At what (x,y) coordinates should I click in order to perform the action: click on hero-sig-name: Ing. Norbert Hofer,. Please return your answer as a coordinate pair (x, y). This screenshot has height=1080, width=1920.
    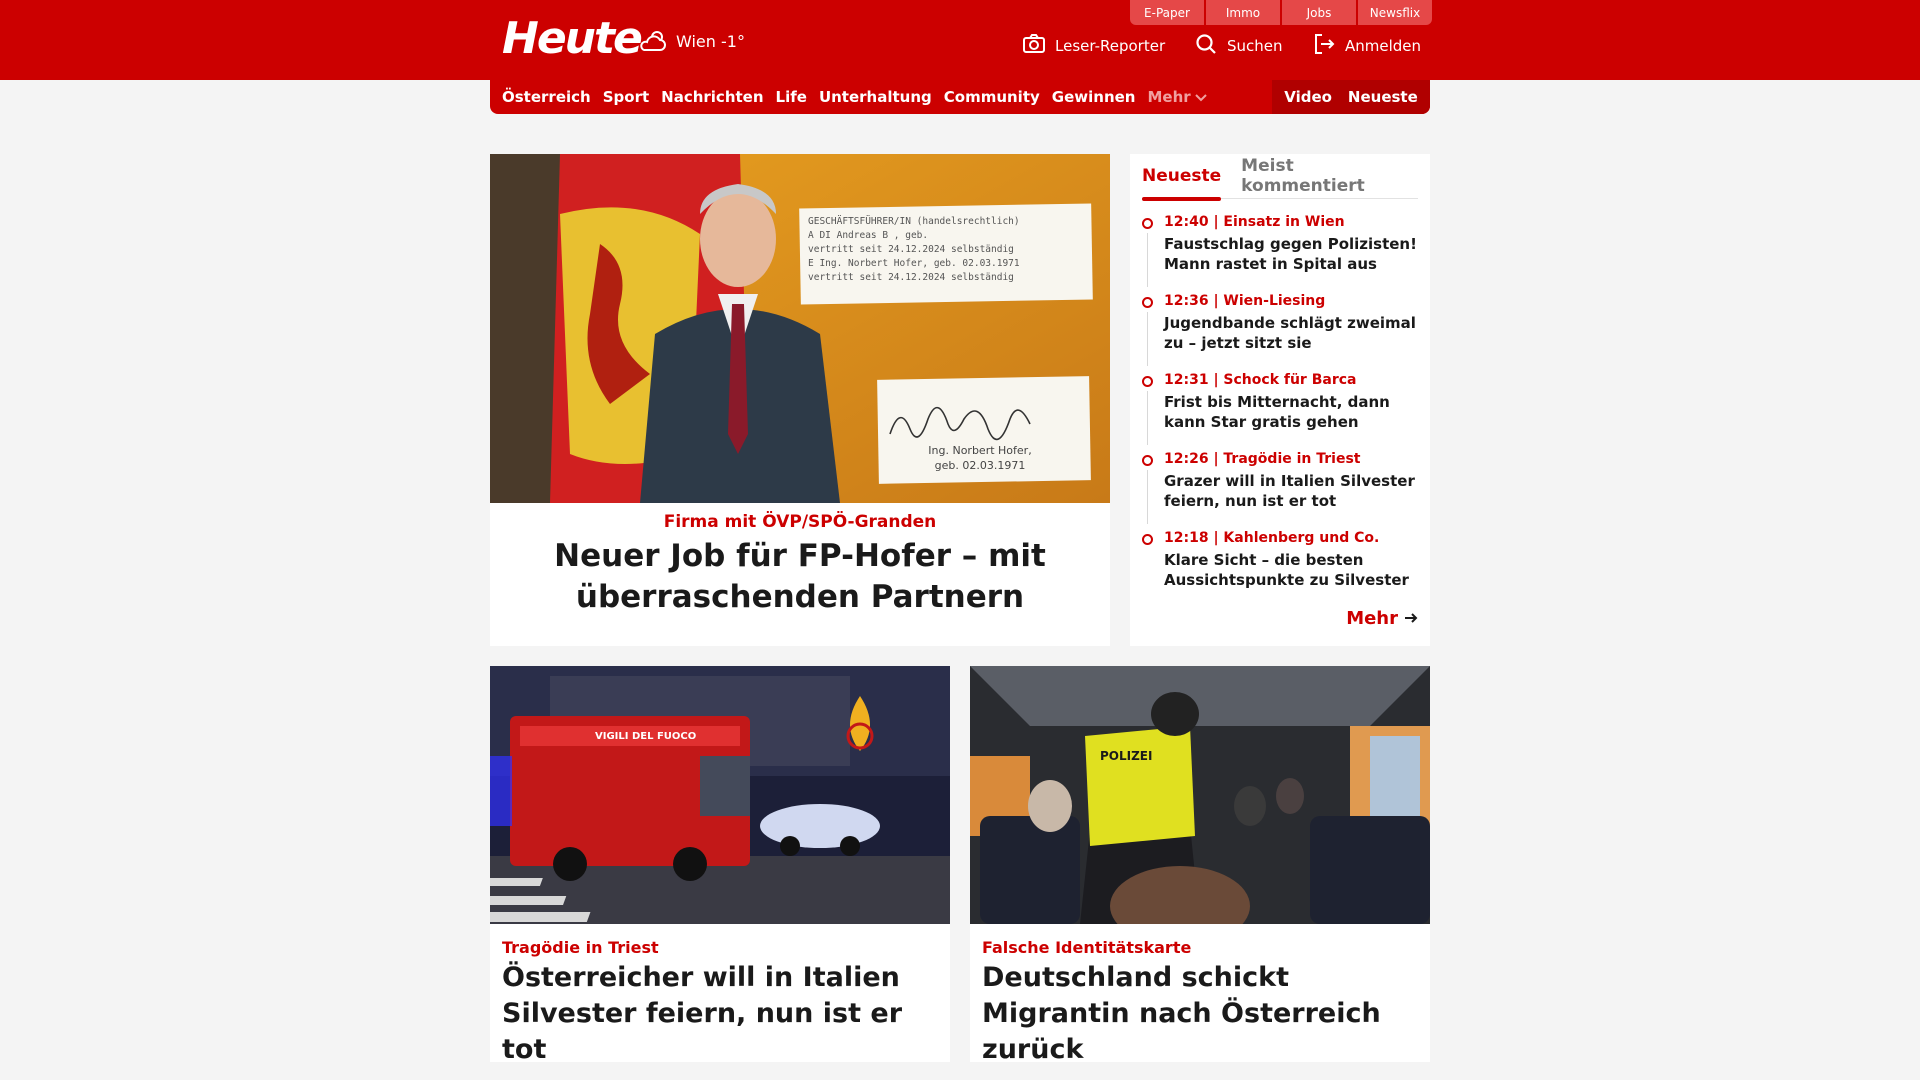
    Looking at the image, I should click on (979, 450).